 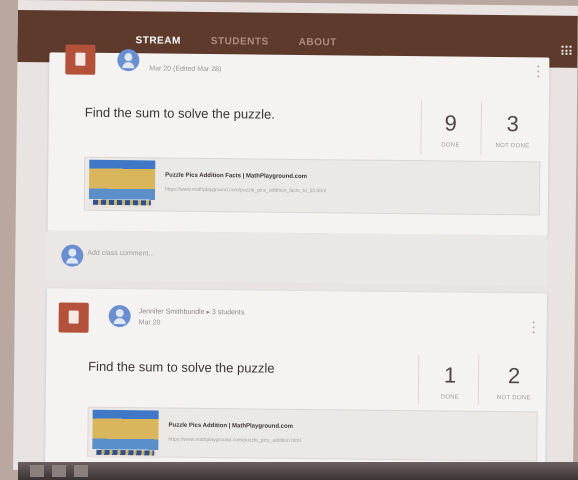 I want to click on post-date: Mar 20, so click(x=149, y=323).